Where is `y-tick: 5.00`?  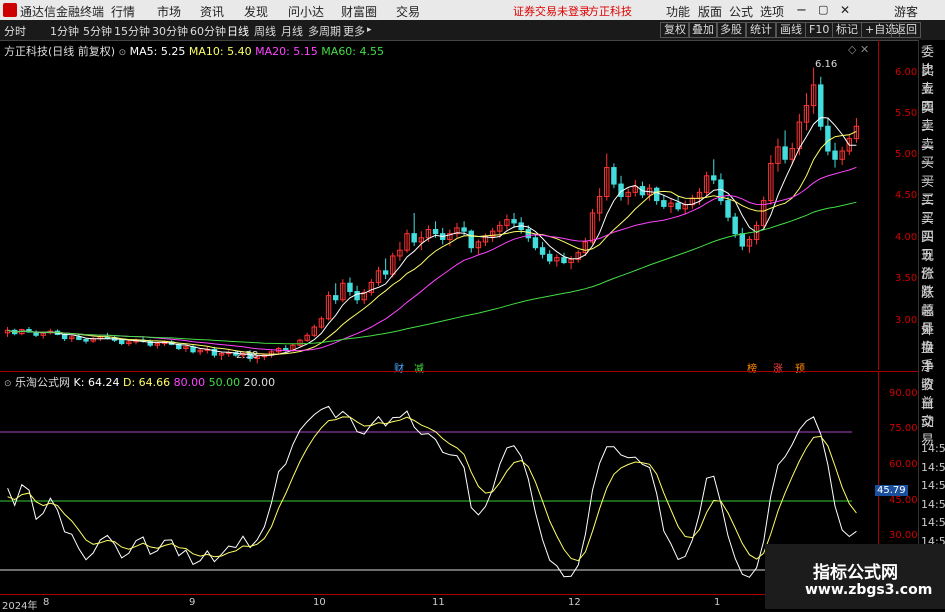 y-tick: 5.00 is located at coordinates (906, 154).